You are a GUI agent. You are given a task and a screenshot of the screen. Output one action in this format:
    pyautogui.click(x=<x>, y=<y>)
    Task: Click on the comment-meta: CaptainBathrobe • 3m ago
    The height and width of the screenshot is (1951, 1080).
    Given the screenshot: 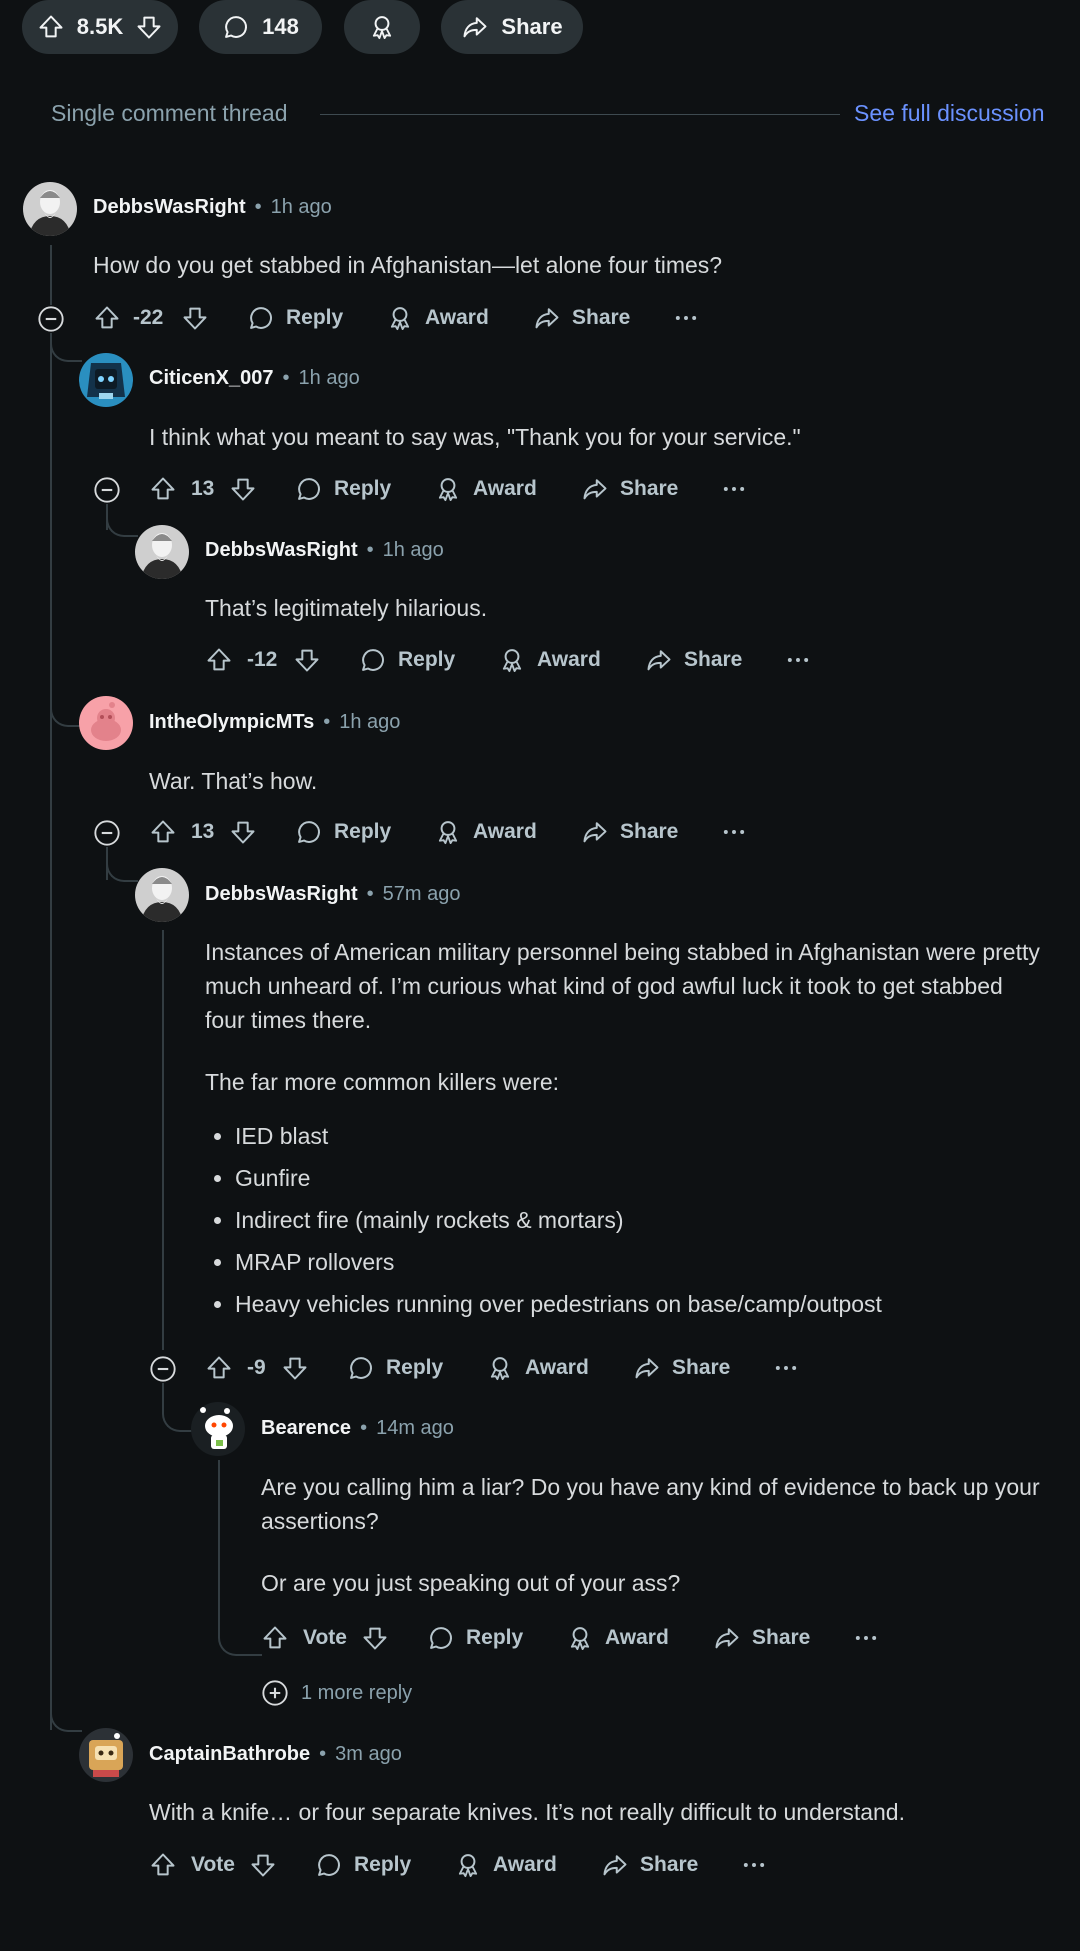 What is the action you would take?
    pyautogui.click(x=275, y=1754)
    